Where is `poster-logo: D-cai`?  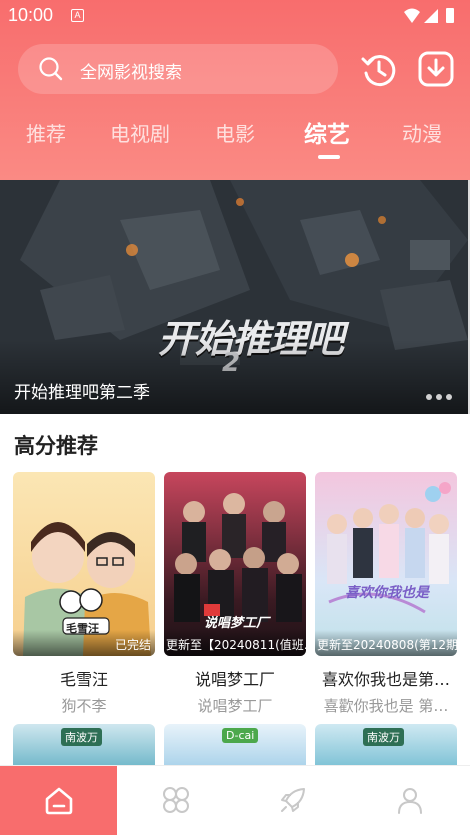 poster-logo: D-cai is located at coordinates (240, 735).